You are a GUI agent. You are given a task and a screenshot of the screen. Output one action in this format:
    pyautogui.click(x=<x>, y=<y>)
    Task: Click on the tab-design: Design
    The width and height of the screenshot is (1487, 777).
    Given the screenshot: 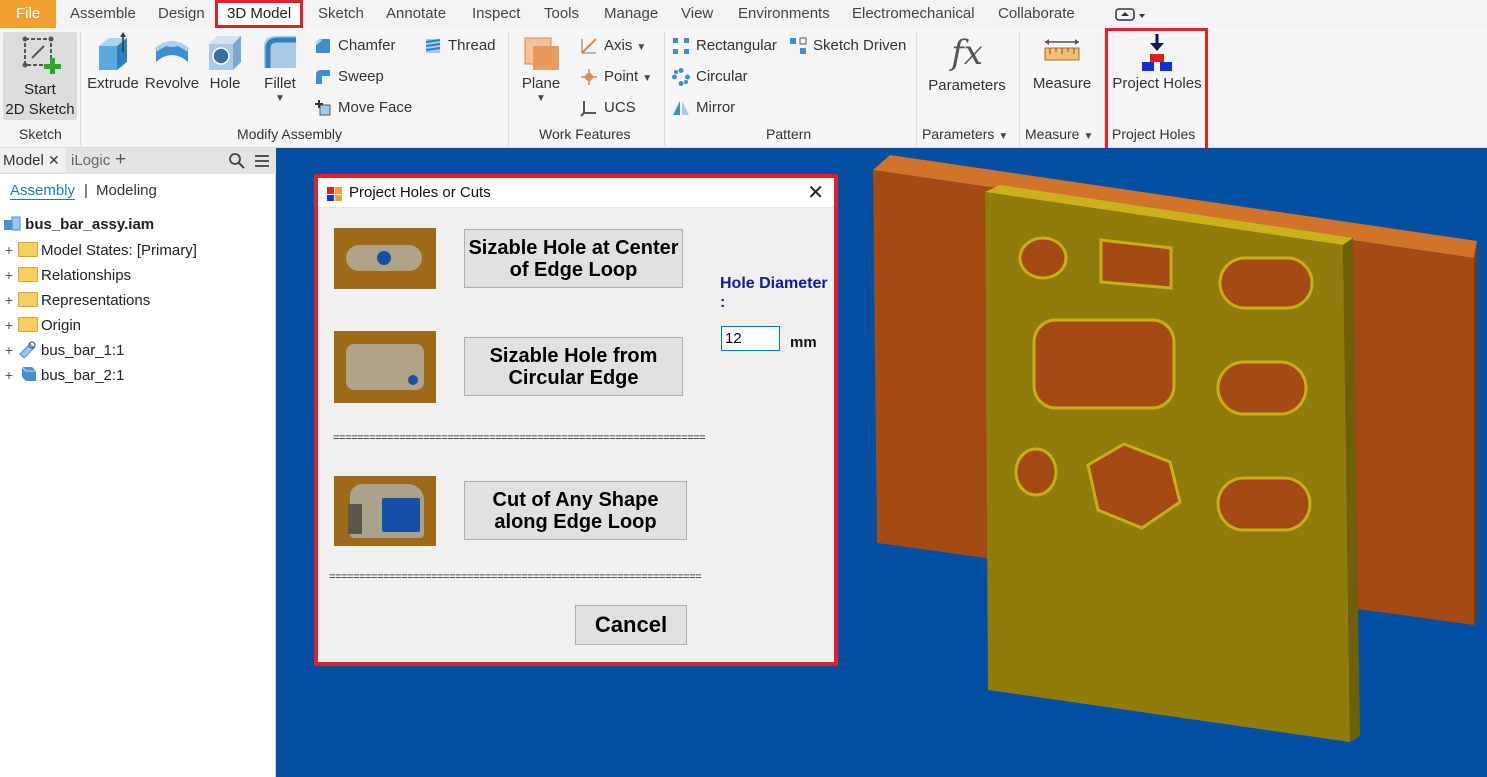 What is the action you would take?
    pyautogui.click(x=181, y=14)
    